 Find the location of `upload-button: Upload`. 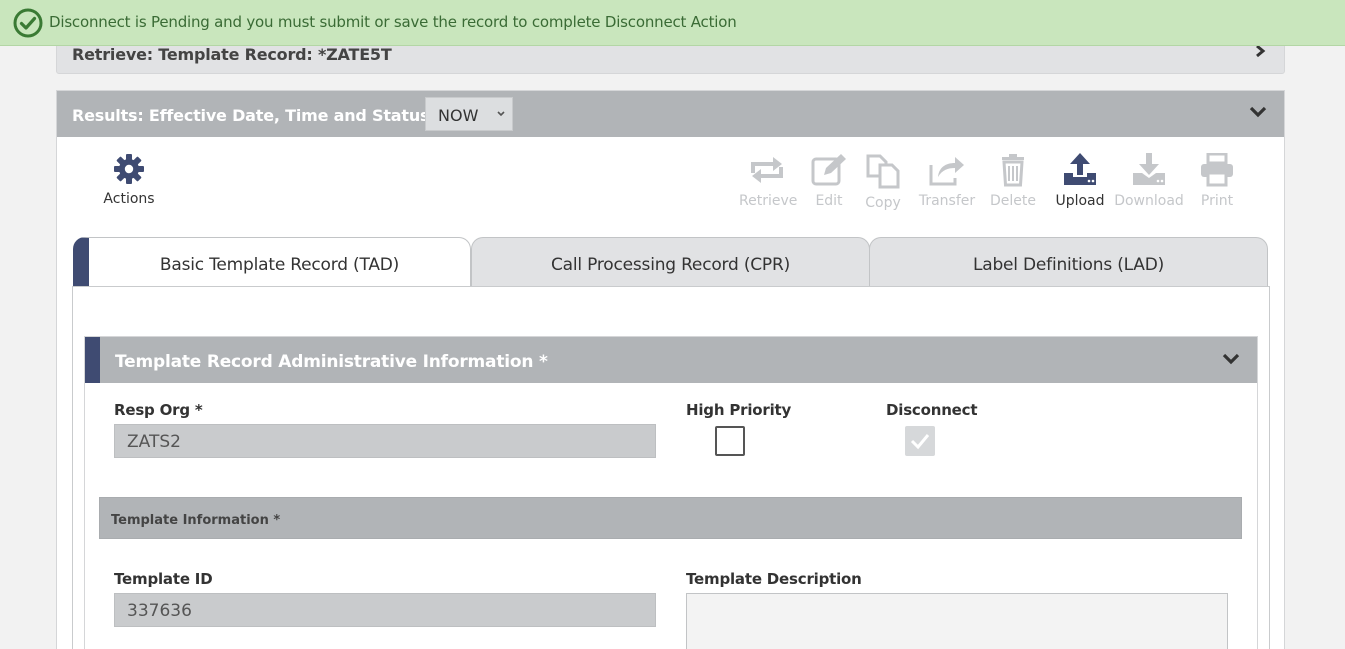

upload-button: Upload is located at coordinates (1080, 181).